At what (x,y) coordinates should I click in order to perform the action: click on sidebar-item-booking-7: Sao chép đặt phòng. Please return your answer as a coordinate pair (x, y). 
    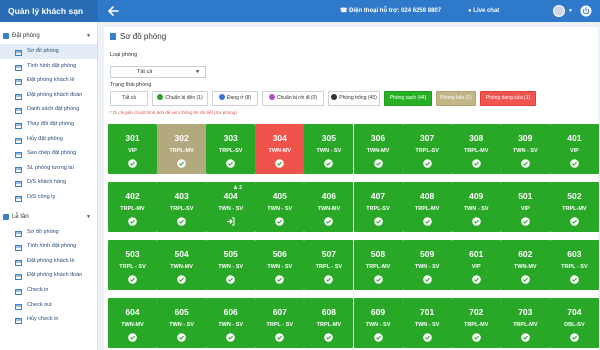
    Looking at the image, I should click on (48, 153).